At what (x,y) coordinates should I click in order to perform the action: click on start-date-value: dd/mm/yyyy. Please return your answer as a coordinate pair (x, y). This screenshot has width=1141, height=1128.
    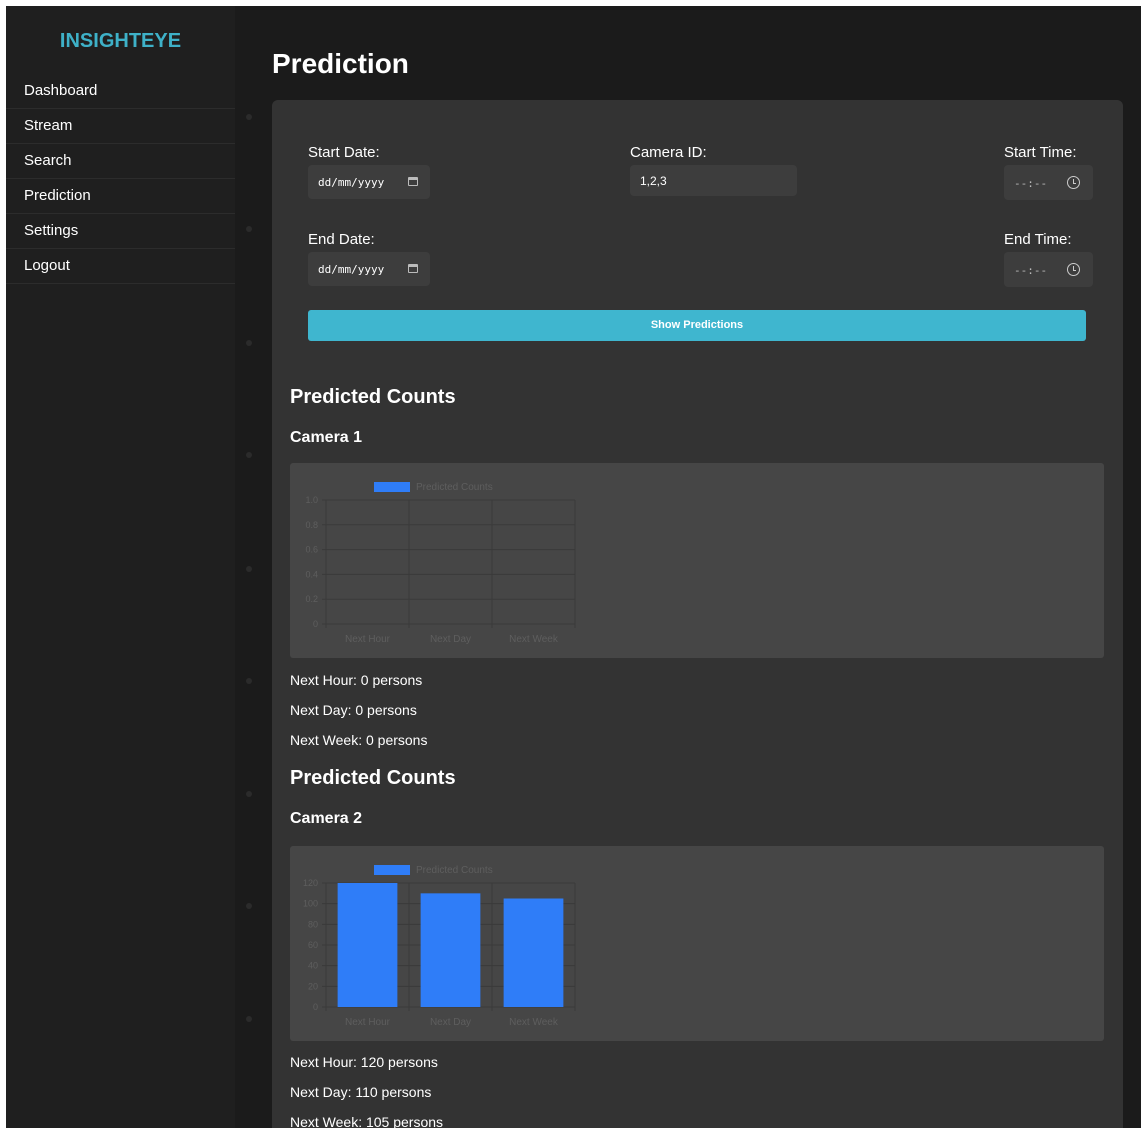
    Looking at the image, I should click on (351, 182).